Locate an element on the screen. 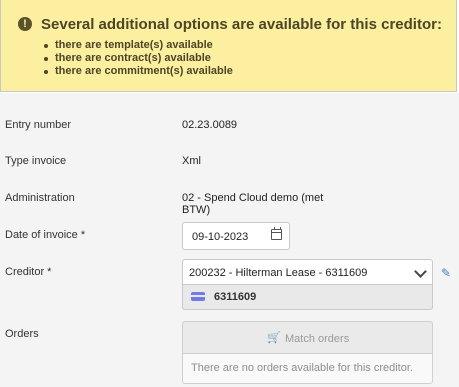  alert-item-contracts: there are contract(s) available is located at coordinates (137, 58).